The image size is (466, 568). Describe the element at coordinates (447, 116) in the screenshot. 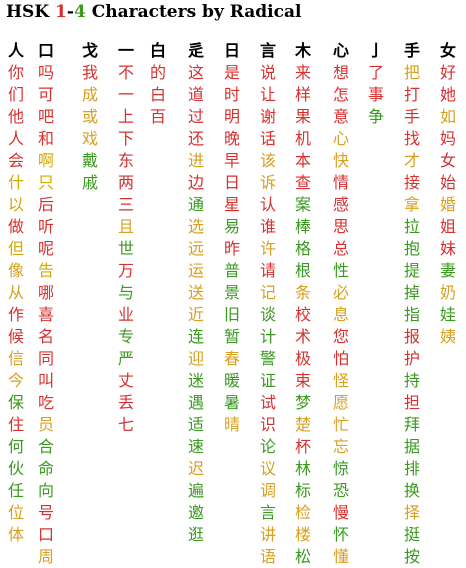

I see `character: 如` at that location.